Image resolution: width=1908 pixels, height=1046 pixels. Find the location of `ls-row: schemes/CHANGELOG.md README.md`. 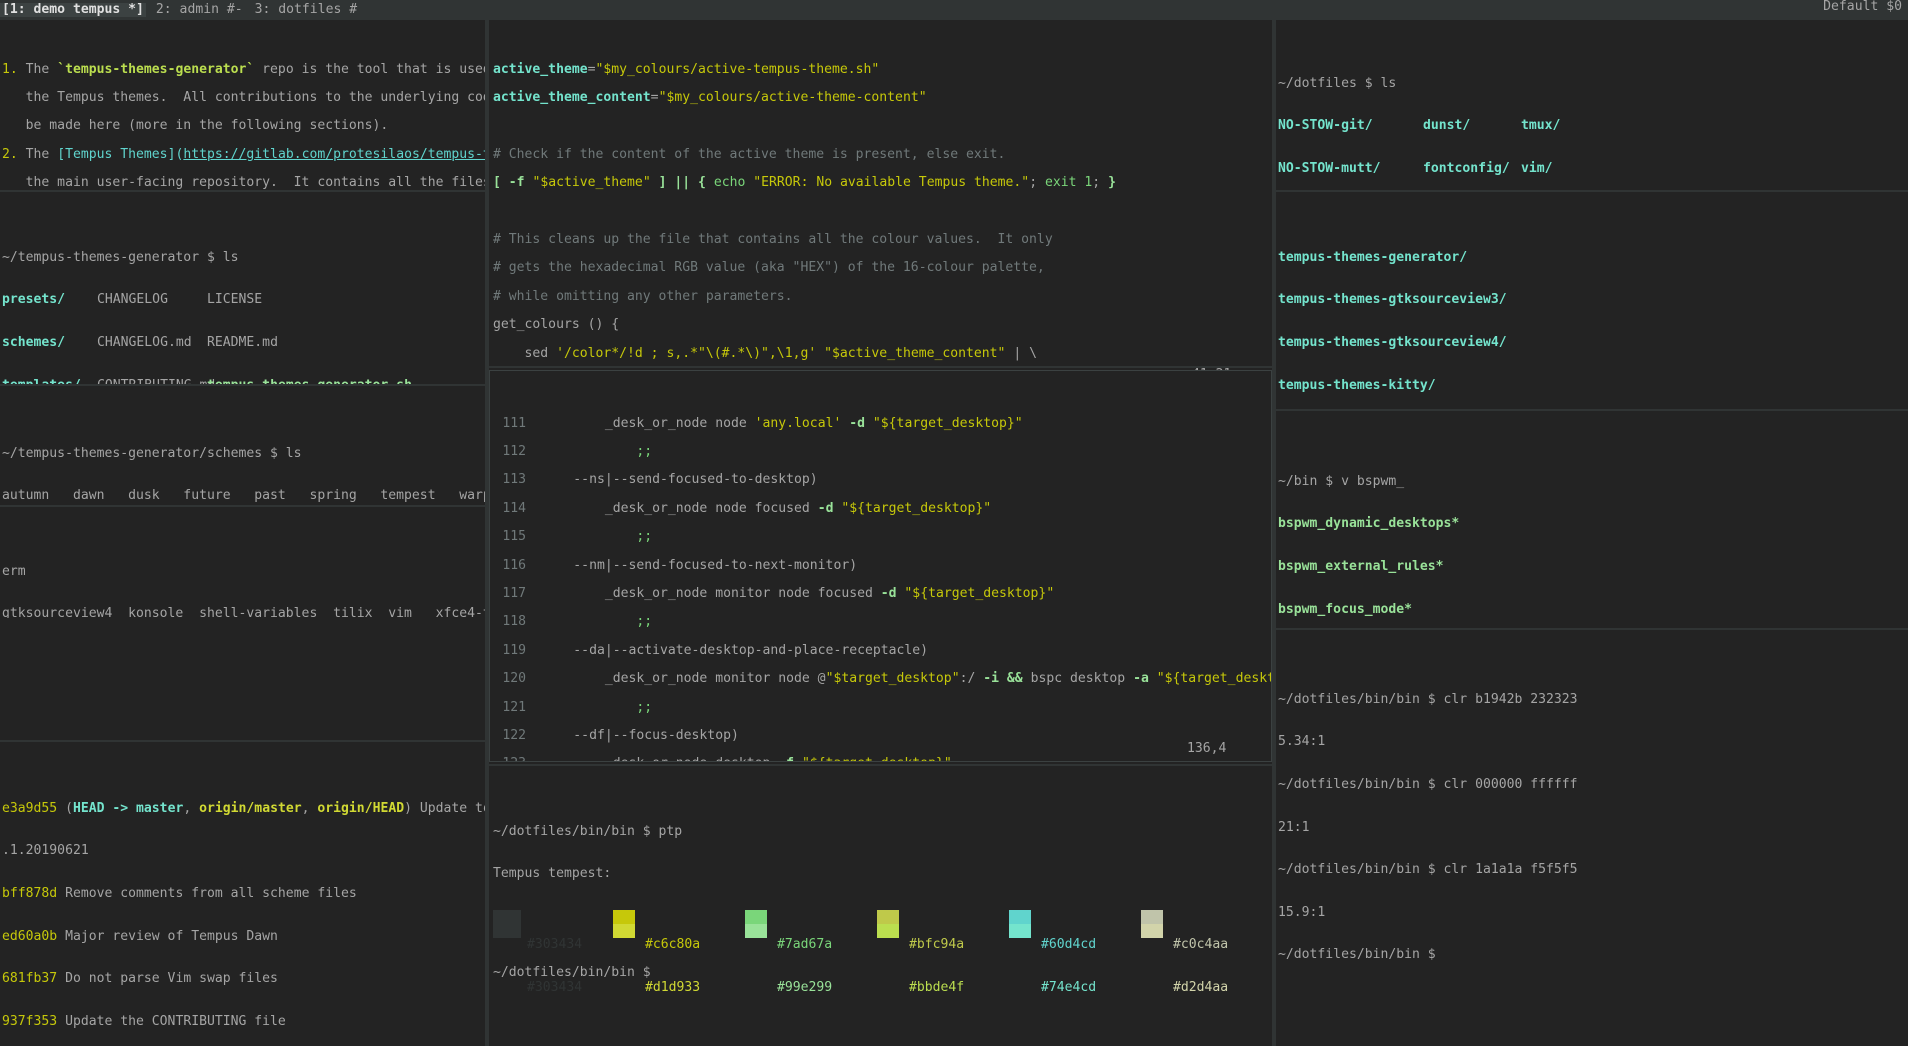

ls-row: schemes/CHANGELOG.md README.md is located at coordinates (140, 343).